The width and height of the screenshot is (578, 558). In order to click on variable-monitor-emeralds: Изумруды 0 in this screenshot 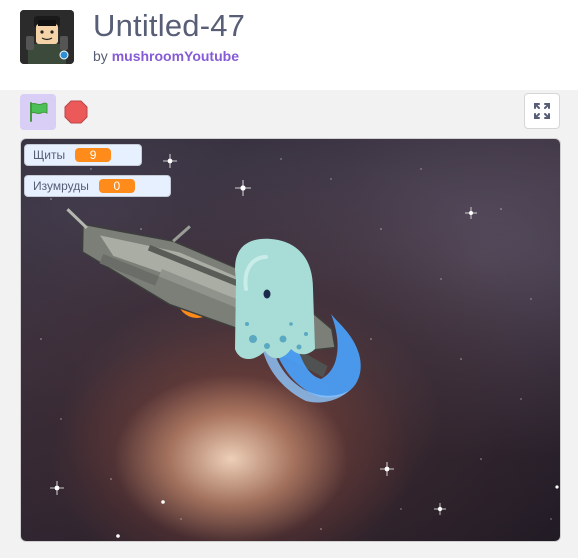, I will do `click(97, 186)`.